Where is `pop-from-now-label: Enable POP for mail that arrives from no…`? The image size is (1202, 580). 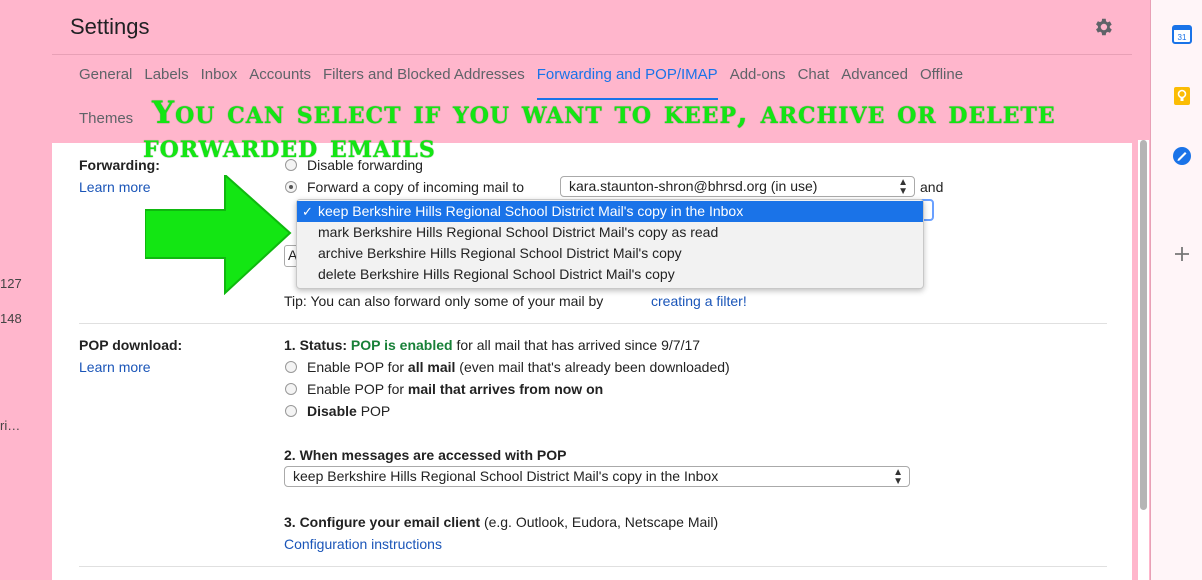 pop-from-now-label: Enable POP for mail that arrives from no… is located at coordinates (455, 389).